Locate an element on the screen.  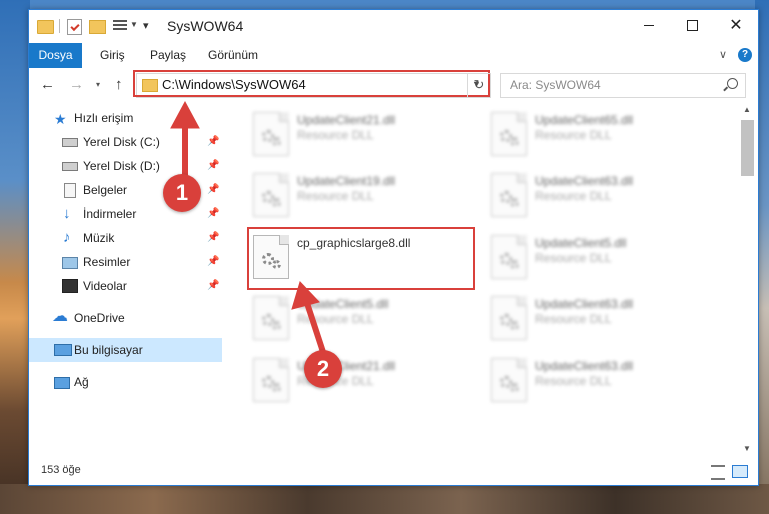
onedrive-icon: ☁ is located at coordinates (60, 316).